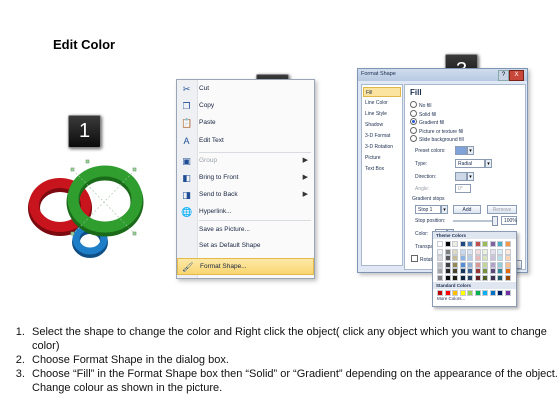 The image size is (560, 420). Describe the element at coordinates (245, 246) in the screenshot. I see `menu-item-set-as-default-shape: Set as Default Shape` at that location.